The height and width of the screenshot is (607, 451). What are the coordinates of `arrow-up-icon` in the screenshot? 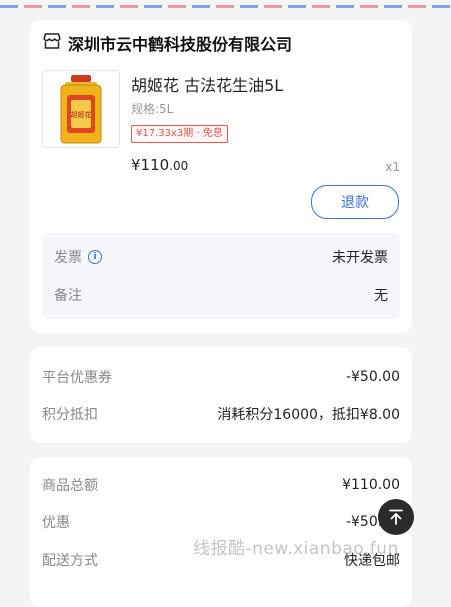 It's located at (396, 517).